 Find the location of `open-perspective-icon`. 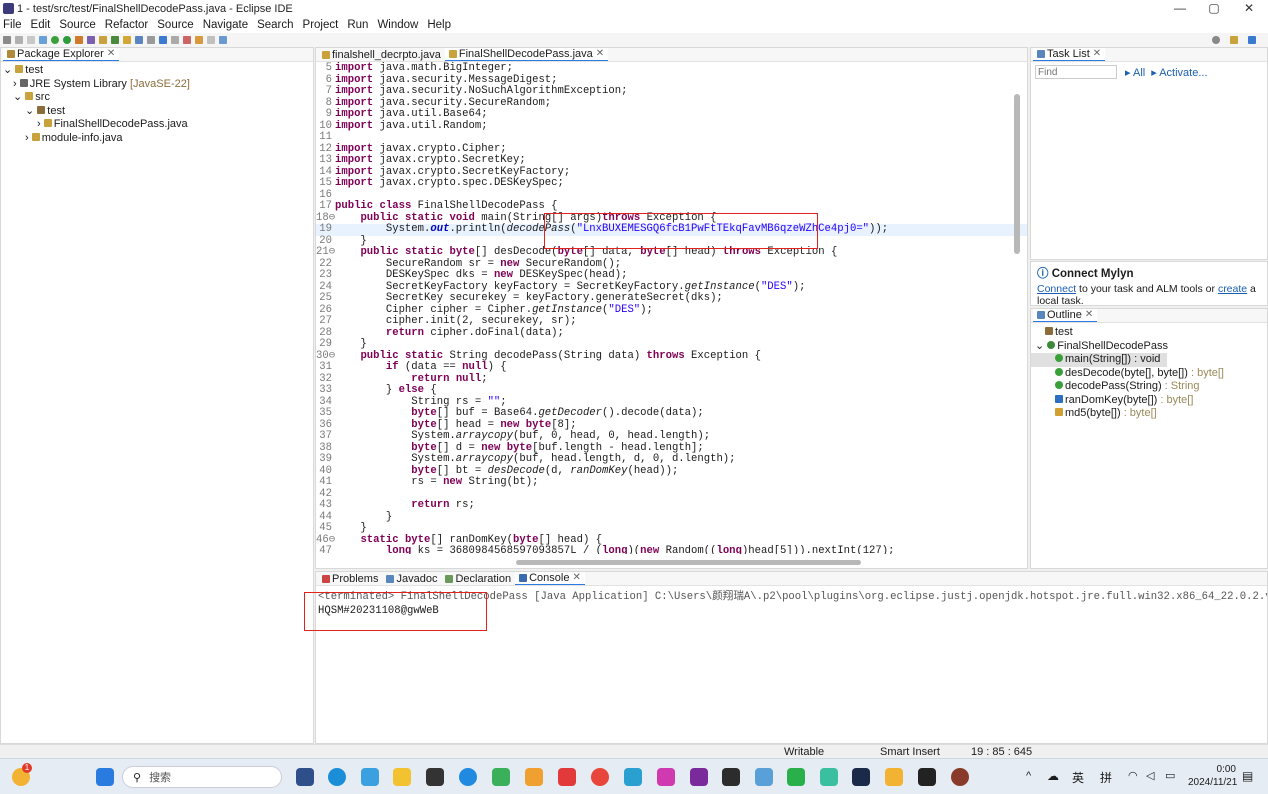

open-perspective-icon is located at coordinates (1234, 40).